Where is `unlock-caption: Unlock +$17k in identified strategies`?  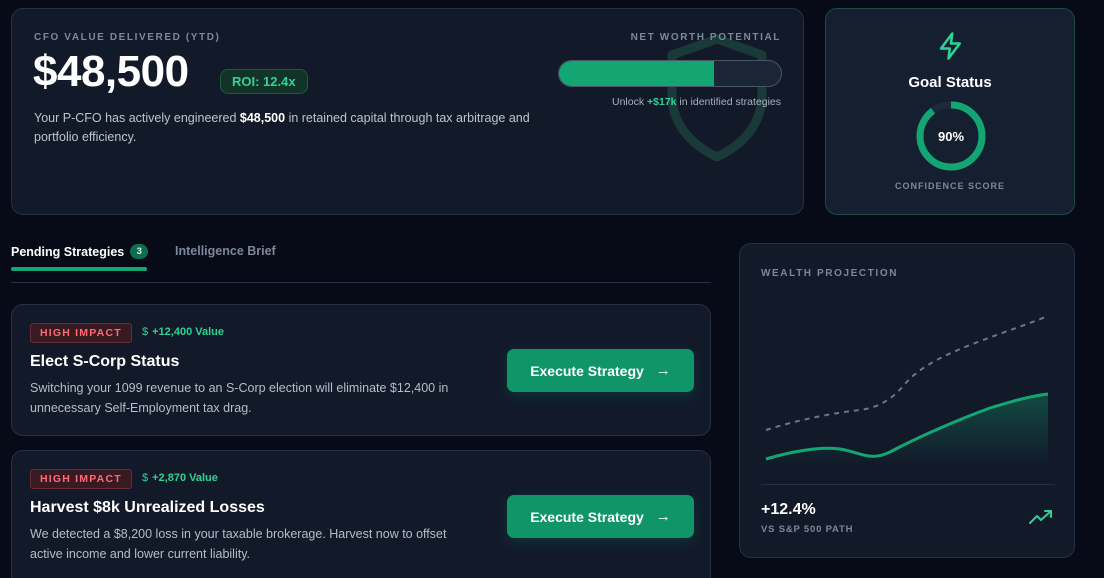 unlock-caption: Unlock +$17k in identified strategies is located at coordinates (696, 102).